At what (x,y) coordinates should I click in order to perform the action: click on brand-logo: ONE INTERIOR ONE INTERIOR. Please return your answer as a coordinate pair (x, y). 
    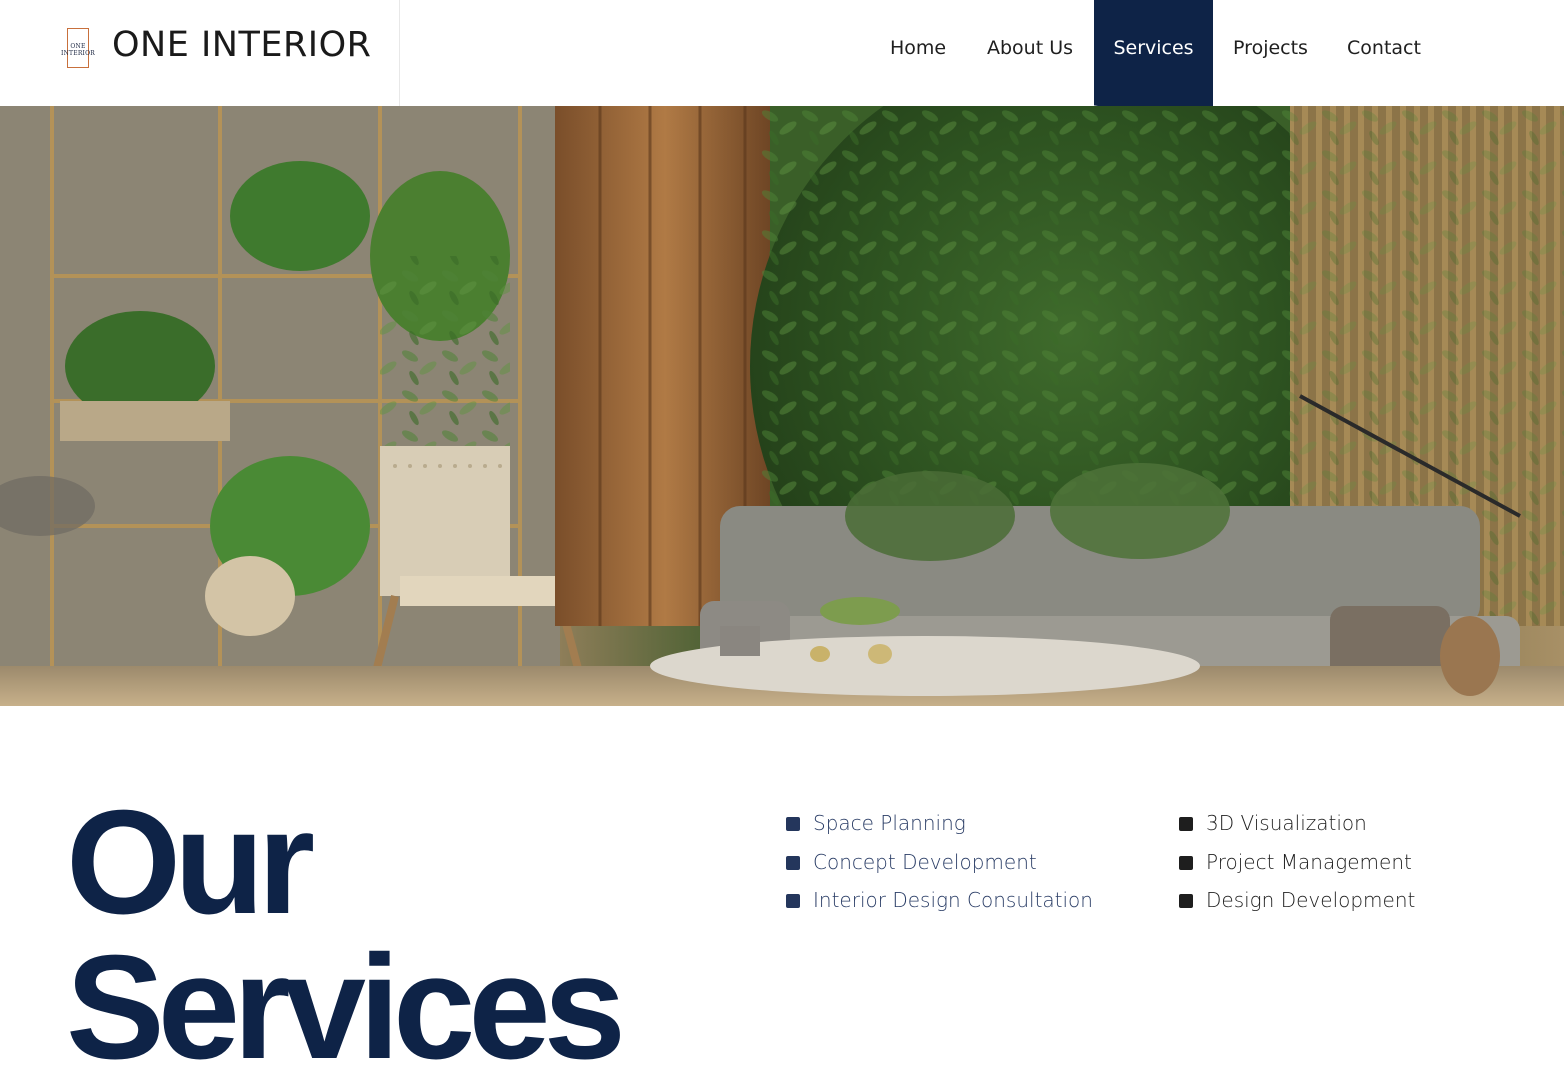
    Looking at the image, I should click on (200, 53).